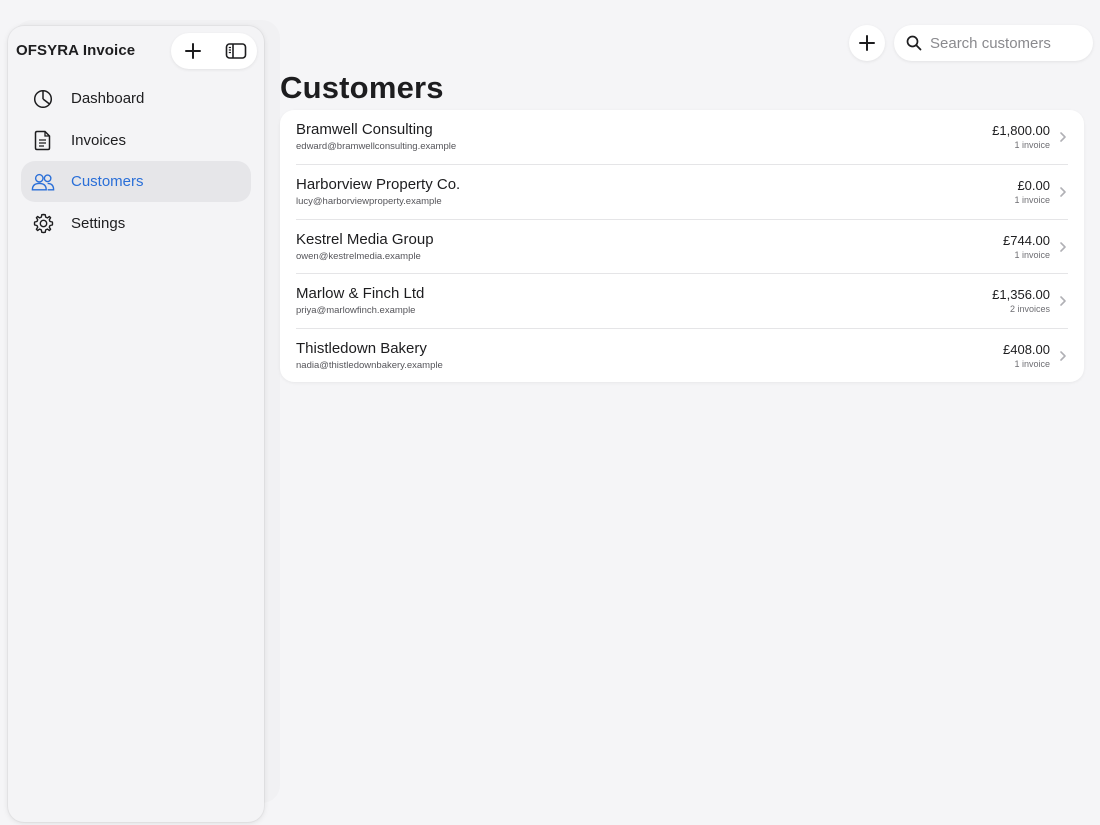  What do you see at coordinates (1021, 130) in the screenshot?
I see `customer-amount: £1,800.00` at bounding box center [1021, 130].